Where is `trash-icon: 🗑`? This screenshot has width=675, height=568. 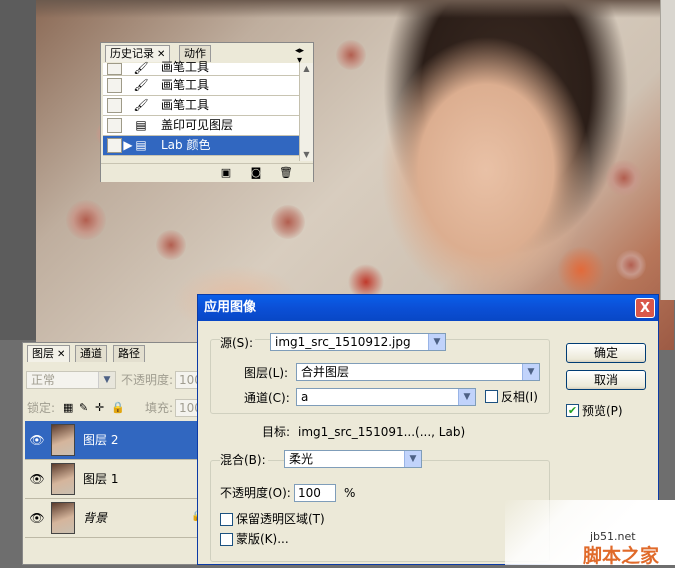
trash-icon: 🗑 is located at coordinates (286, 172).